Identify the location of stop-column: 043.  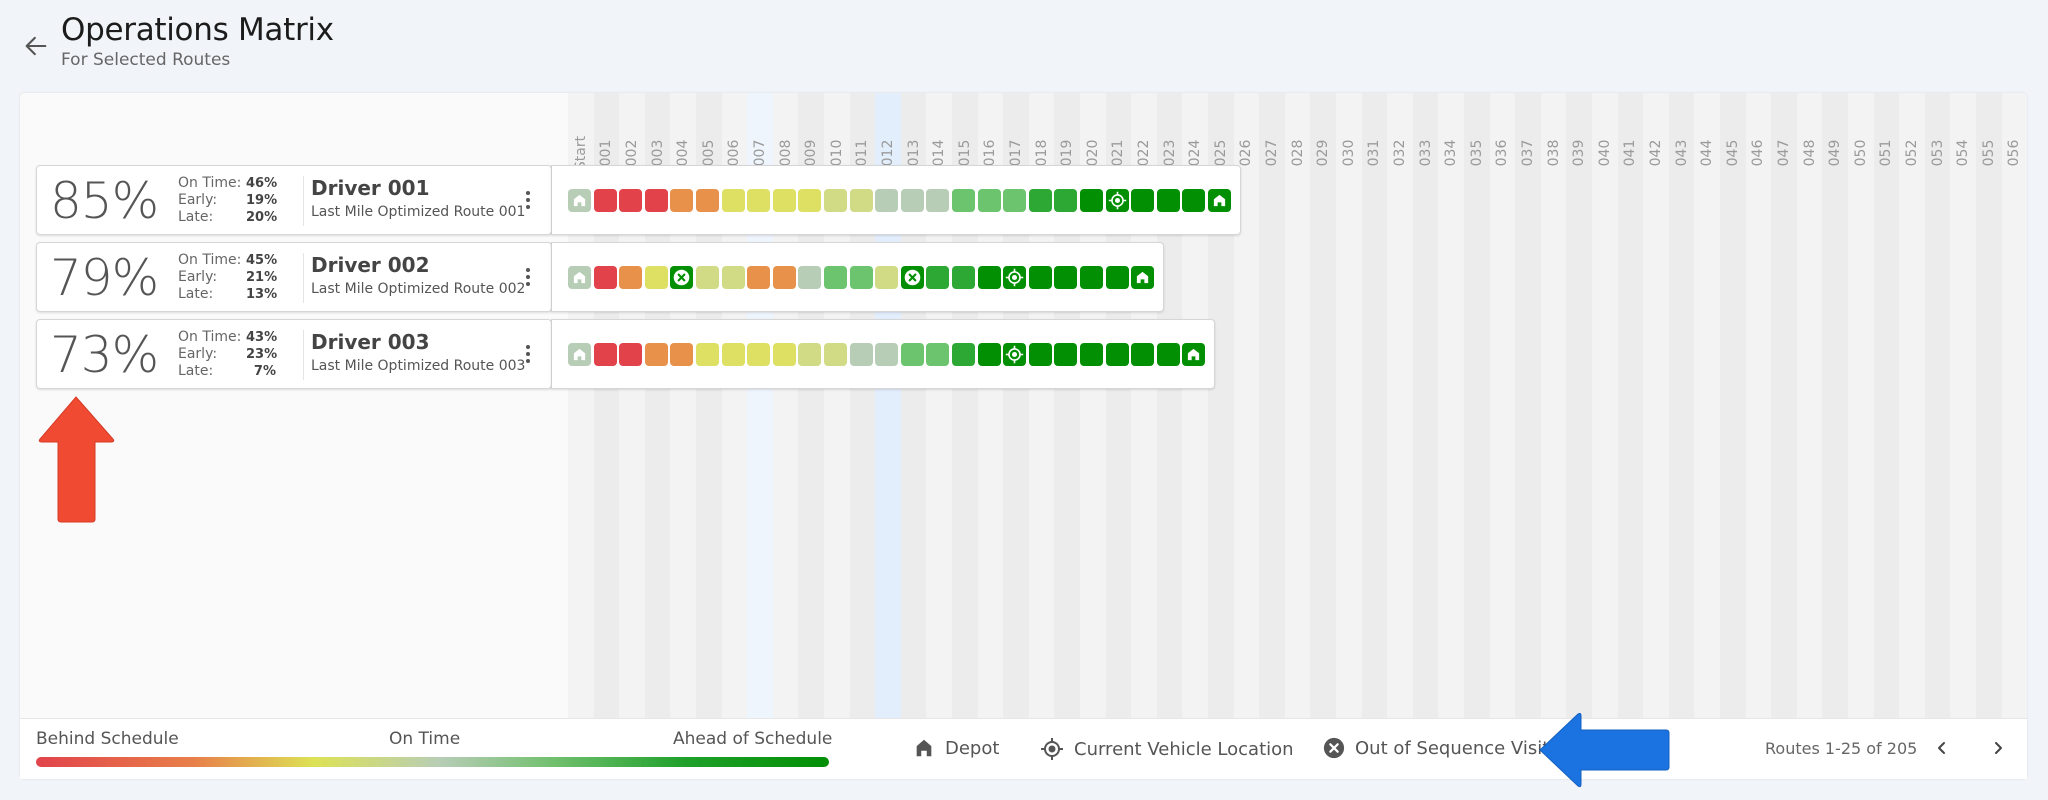
(1681, 405).